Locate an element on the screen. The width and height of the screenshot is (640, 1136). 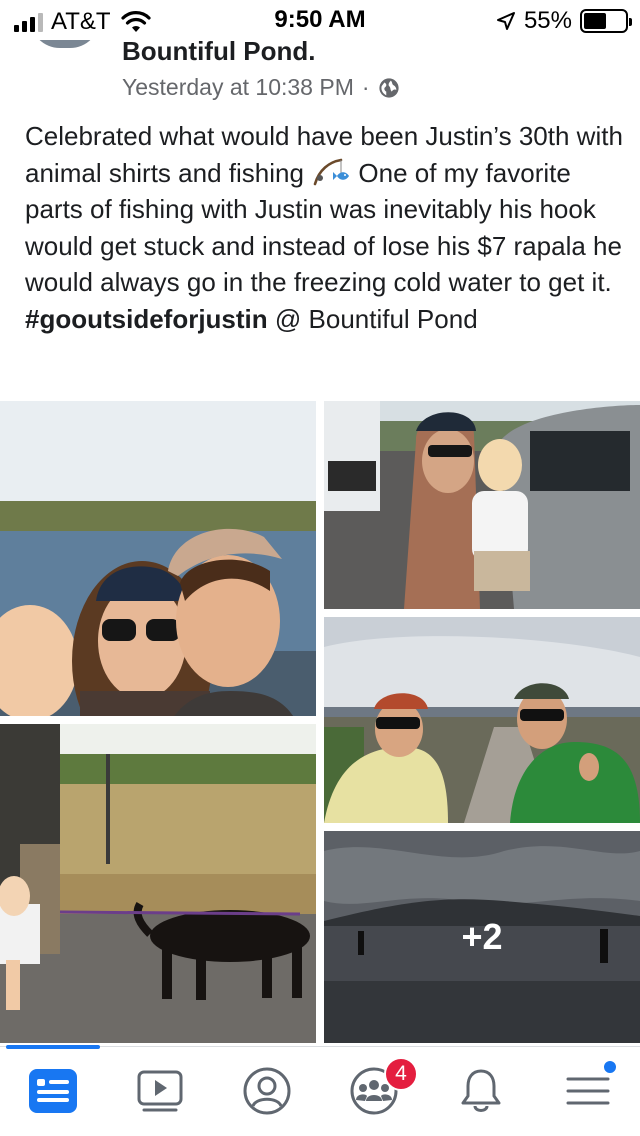
notifications-icon is located at coordinates (481, 1090).